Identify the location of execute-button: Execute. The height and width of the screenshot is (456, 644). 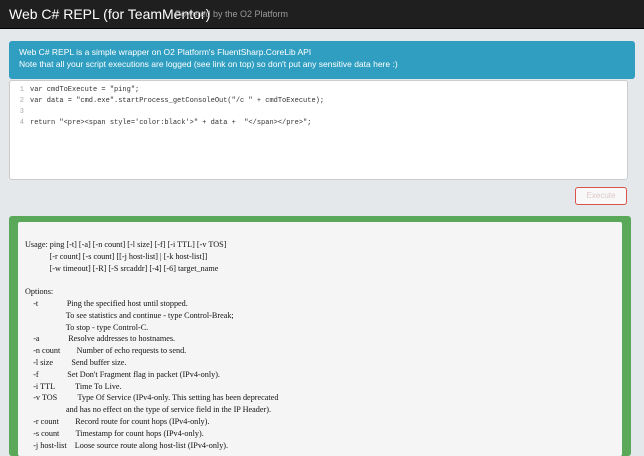
(601, 196).